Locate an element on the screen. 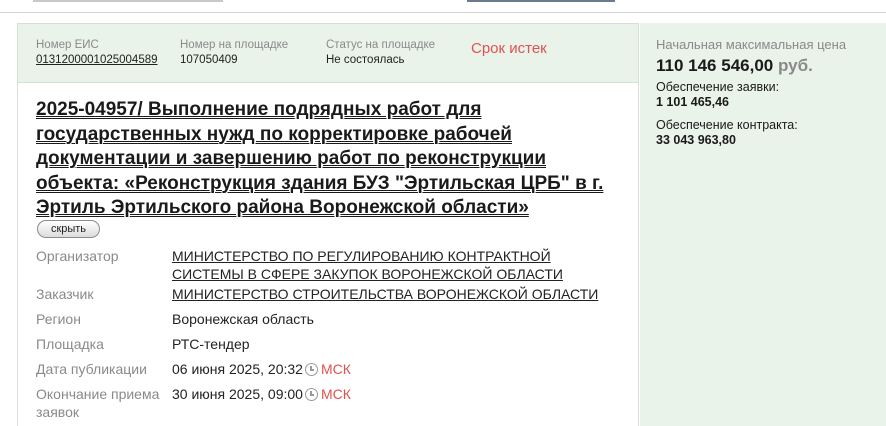  platform-number-label: Номер на площадке is located at coordinates (234, 45).